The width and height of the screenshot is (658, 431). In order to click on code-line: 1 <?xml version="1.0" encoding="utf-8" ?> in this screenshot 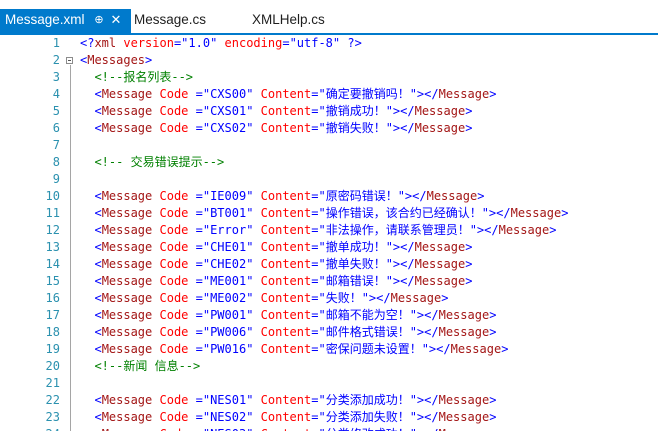, I will do `click(329, 43)`.